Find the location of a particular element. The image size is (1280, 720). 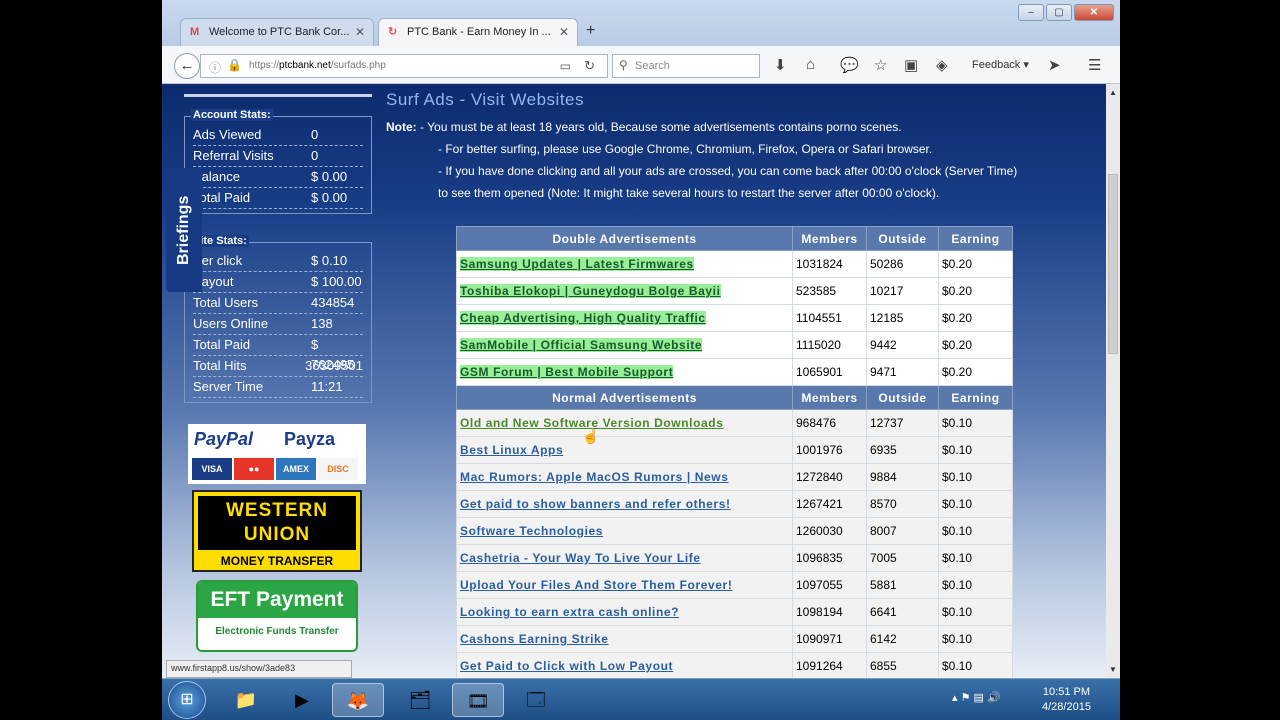

ad-link: Samsung Updates | Latest Firmwares is located at coordinates (577, 264).